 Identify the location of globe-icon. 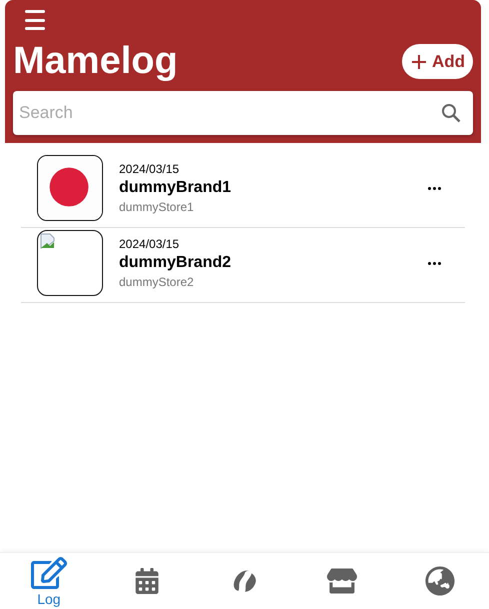
(440, 581).